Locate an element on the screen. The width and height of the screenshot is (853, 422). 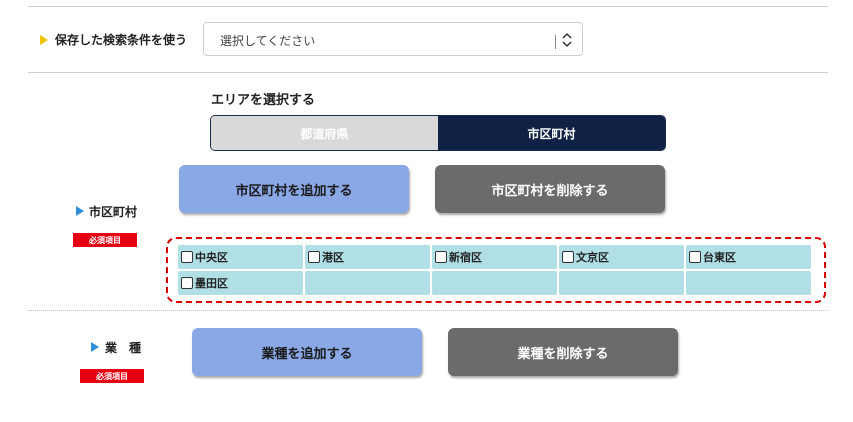
municipality-name: 港区 is located at coordinates (333, 257).